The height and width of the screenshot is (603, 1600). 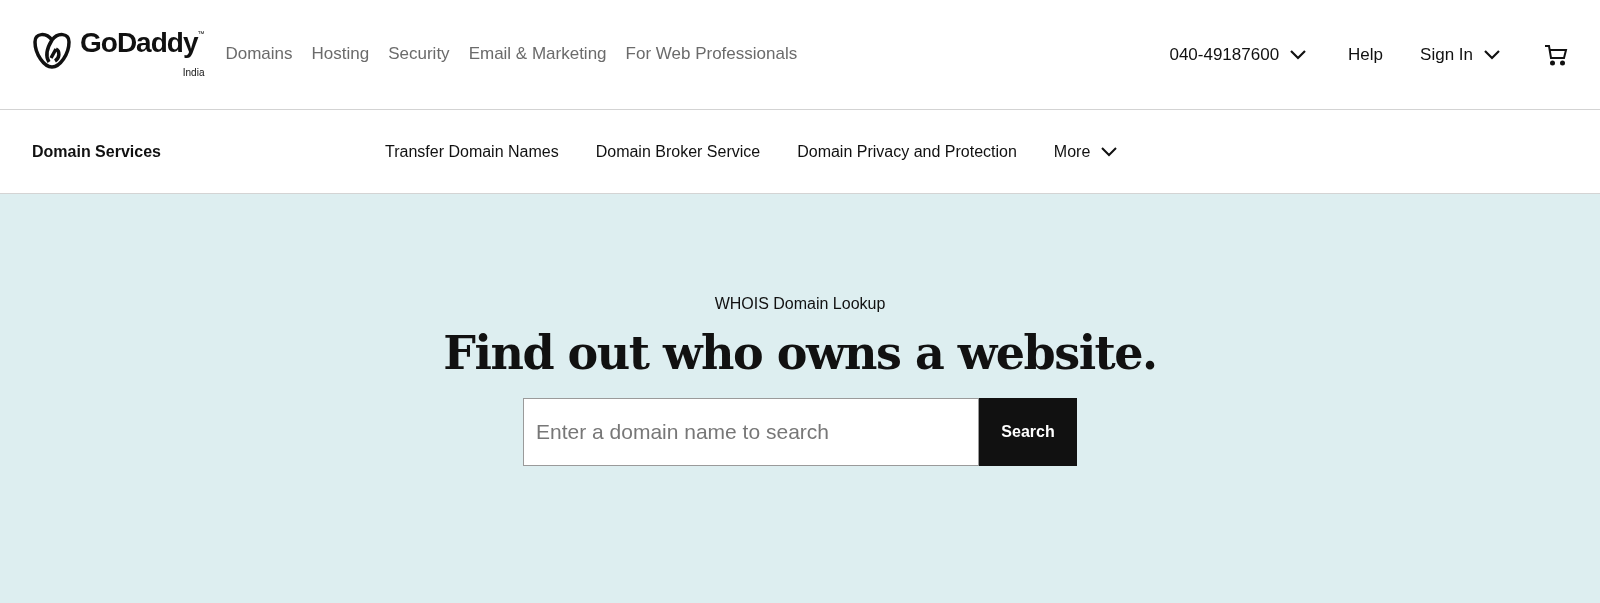 What do you see at coordinates (1556, 54) in the screenshot?
I see `cart-icon` at bounding box center [1556, 54].